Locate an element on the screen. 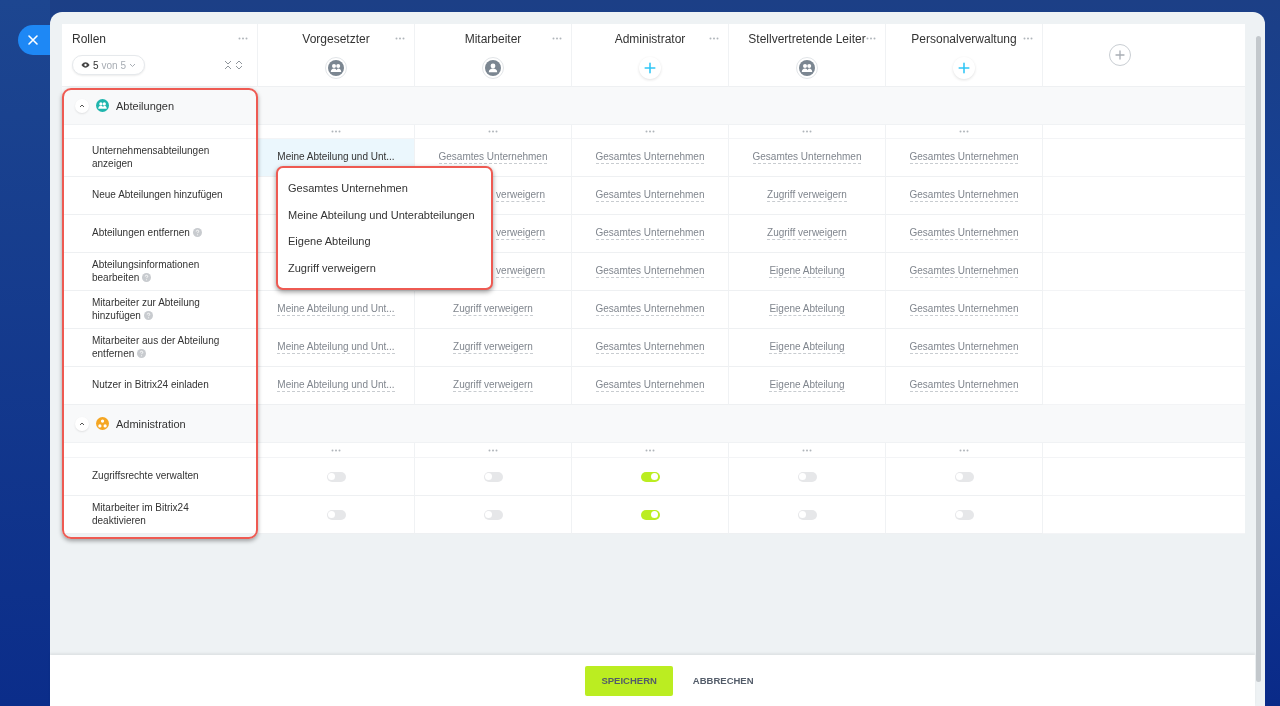 The height and width of the screenshot is (706, 1280). save-button: SPEICHERN is located at coordinates (629, 680).